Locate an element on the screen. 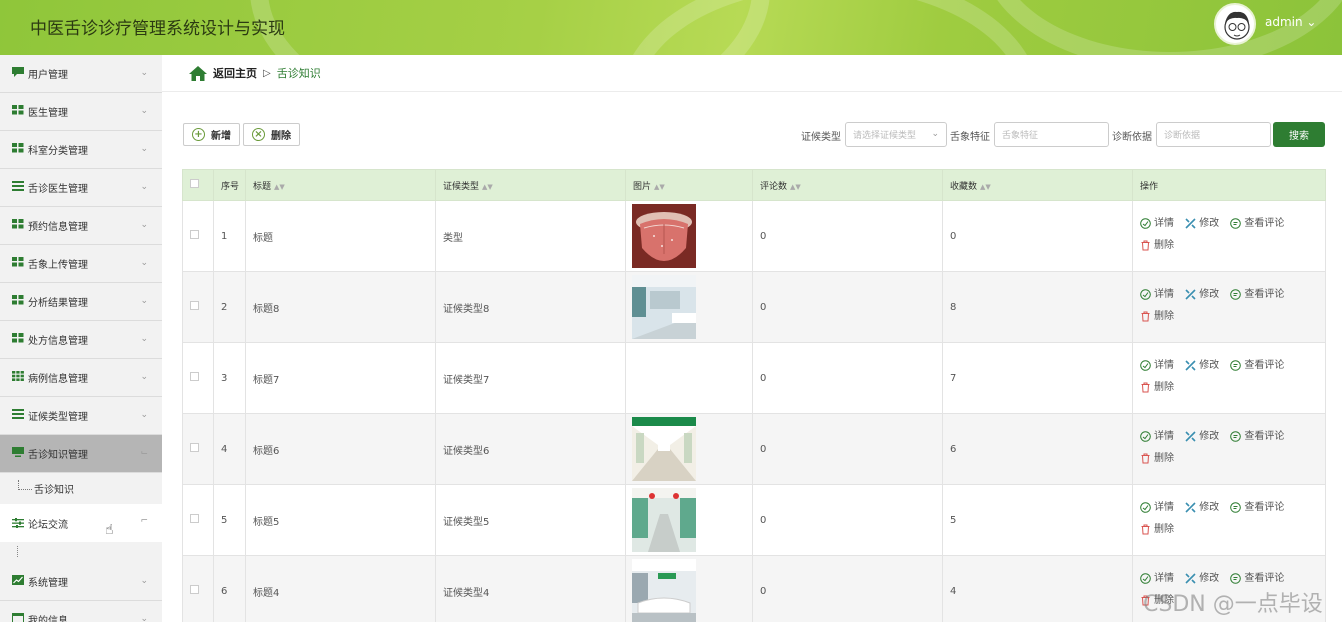  sidebar-item-9: 证候类型管理 ⌄ is located at coordinates (81, 416).